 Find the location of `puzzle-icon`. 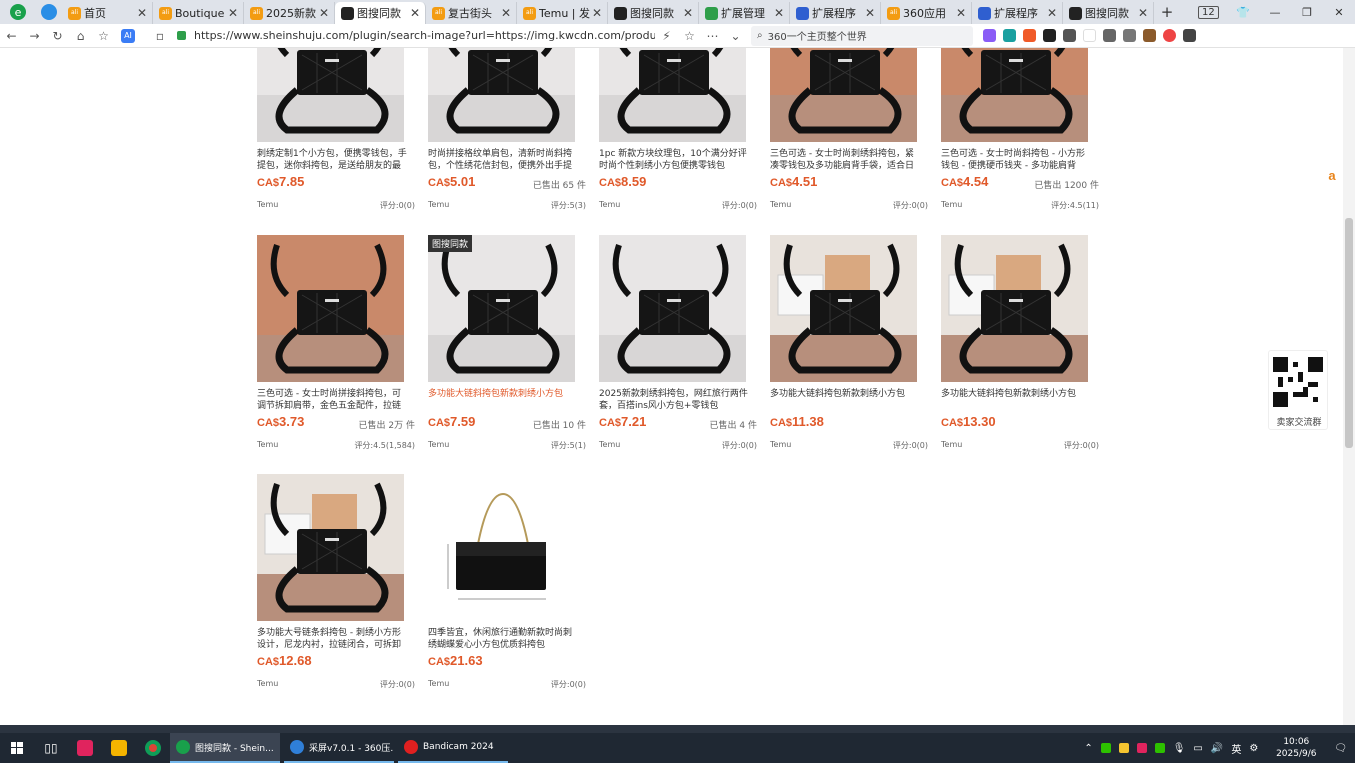

puzzle-icon is located at coordinates (1069, 35).